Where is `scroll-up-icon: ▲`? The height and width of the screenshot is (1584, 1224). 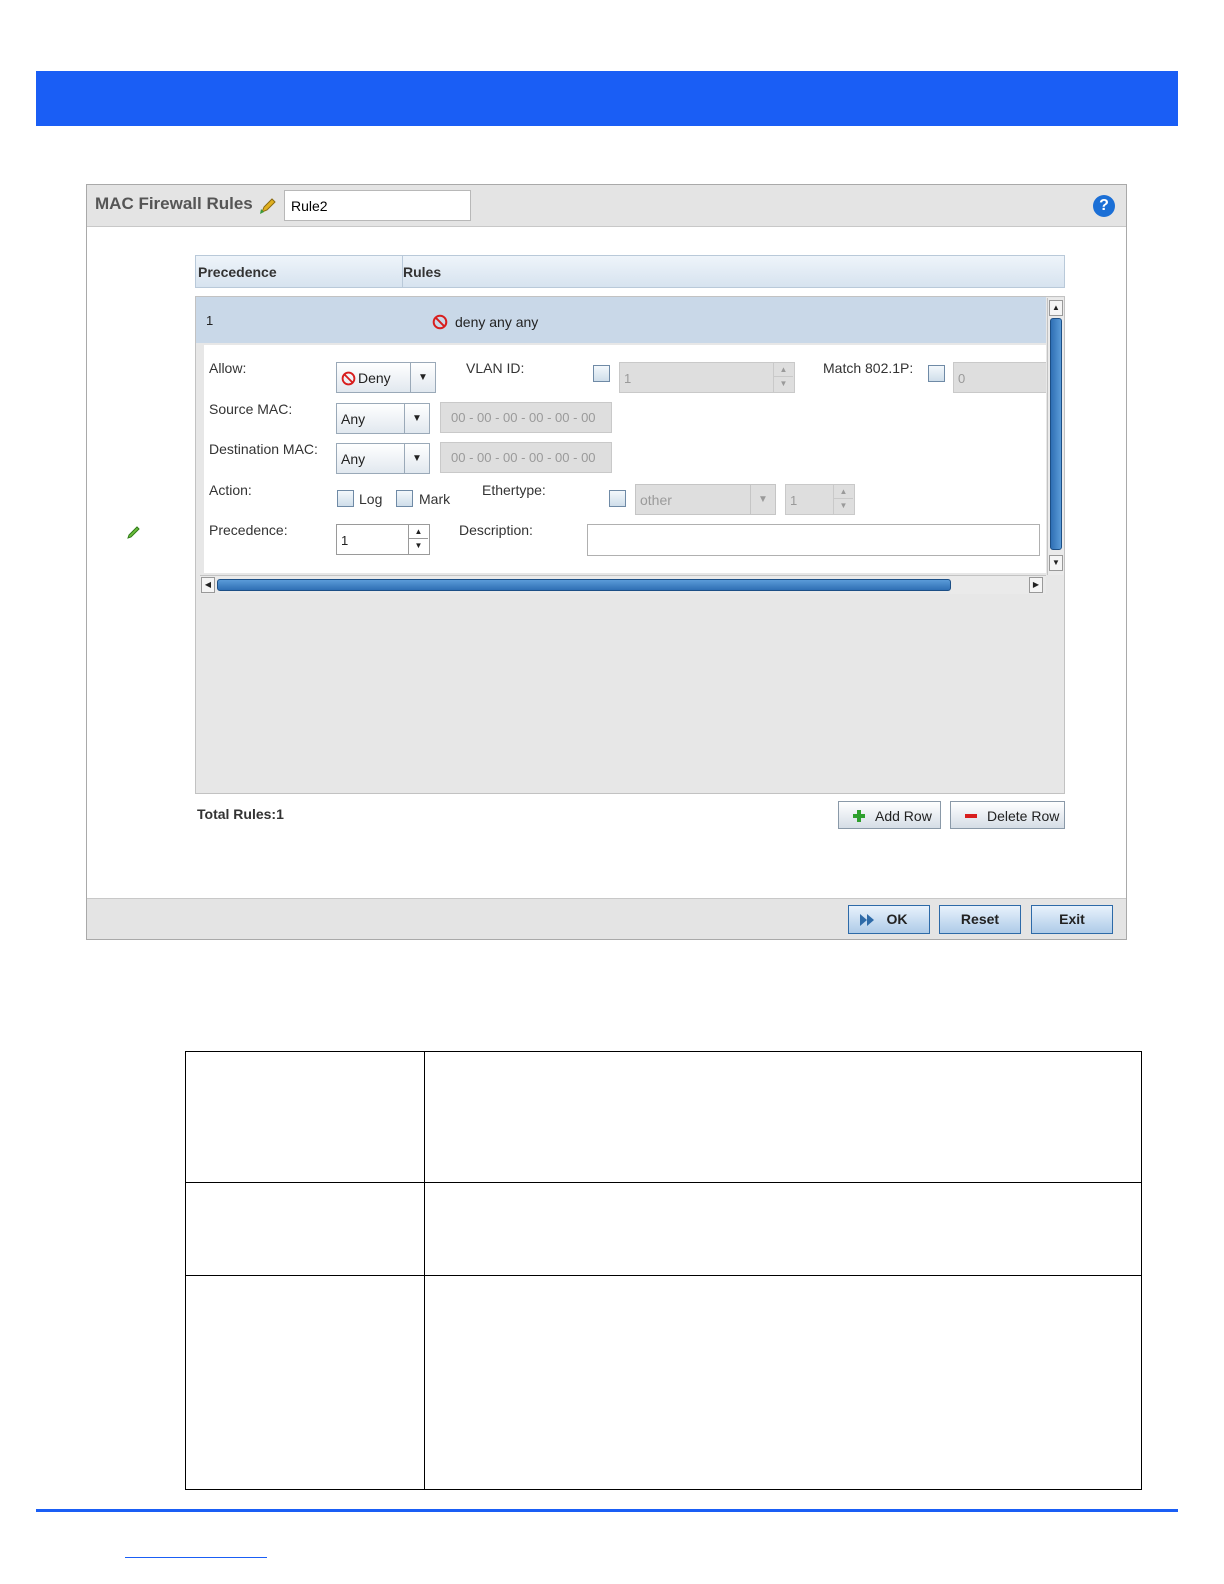
scroll-up-icon: ▲ is located at coordinates (1056, 308).